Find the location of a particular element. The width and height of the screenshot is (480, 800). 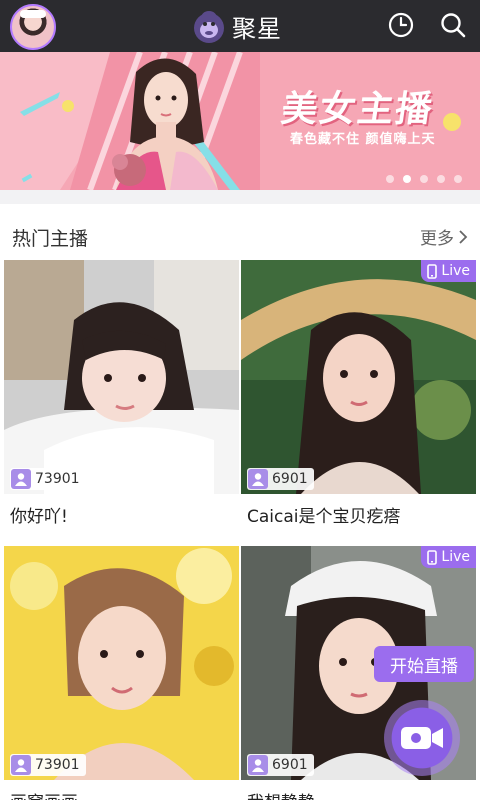

video-camera-button is located at coordinates (422, 738).